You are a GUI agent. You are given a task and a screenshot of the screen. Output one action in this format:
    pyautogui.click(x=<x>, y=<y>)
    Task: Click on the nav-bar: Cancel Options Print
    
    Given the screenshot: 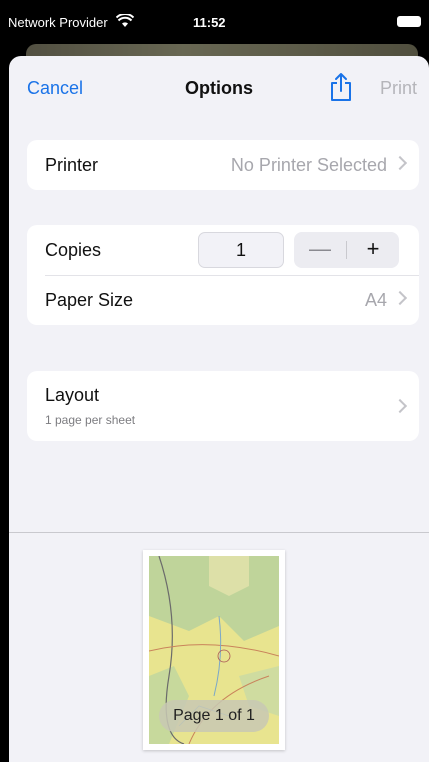 What is the action you would take?
    pyautogui.click(x=219, y=87)
    